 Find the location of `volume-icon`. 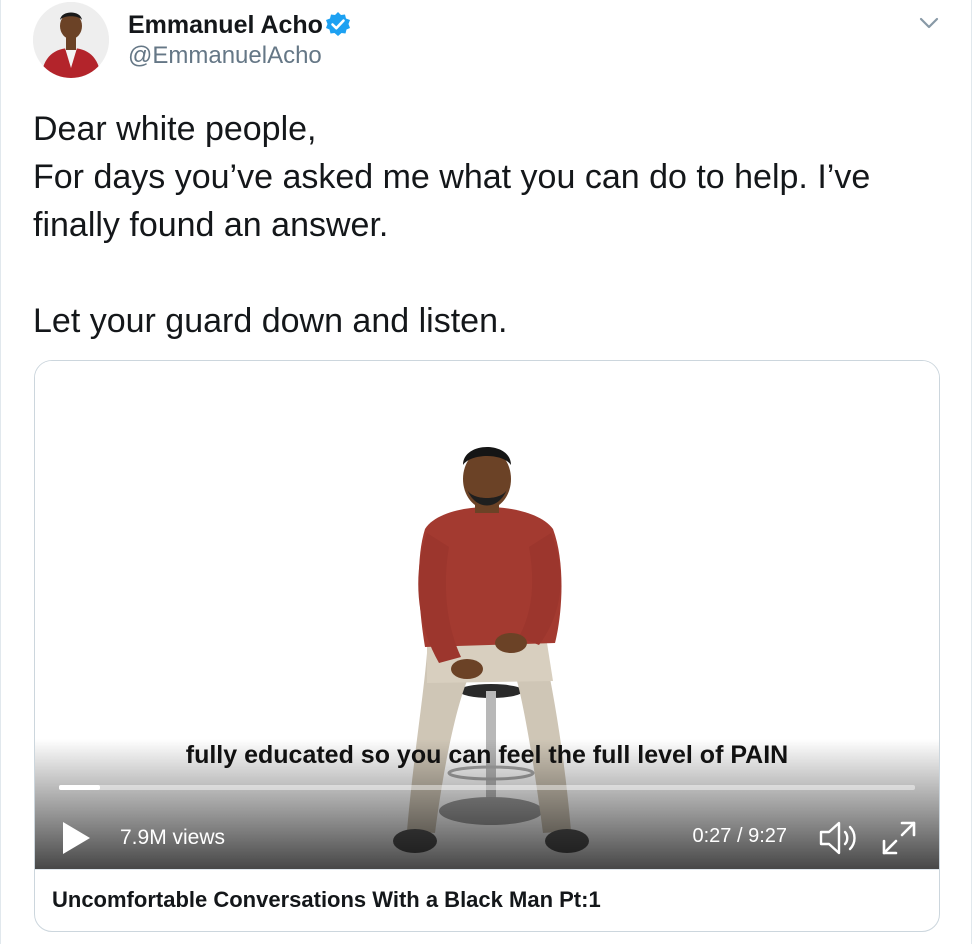

volume-icon is located at coordinates (839, 838).